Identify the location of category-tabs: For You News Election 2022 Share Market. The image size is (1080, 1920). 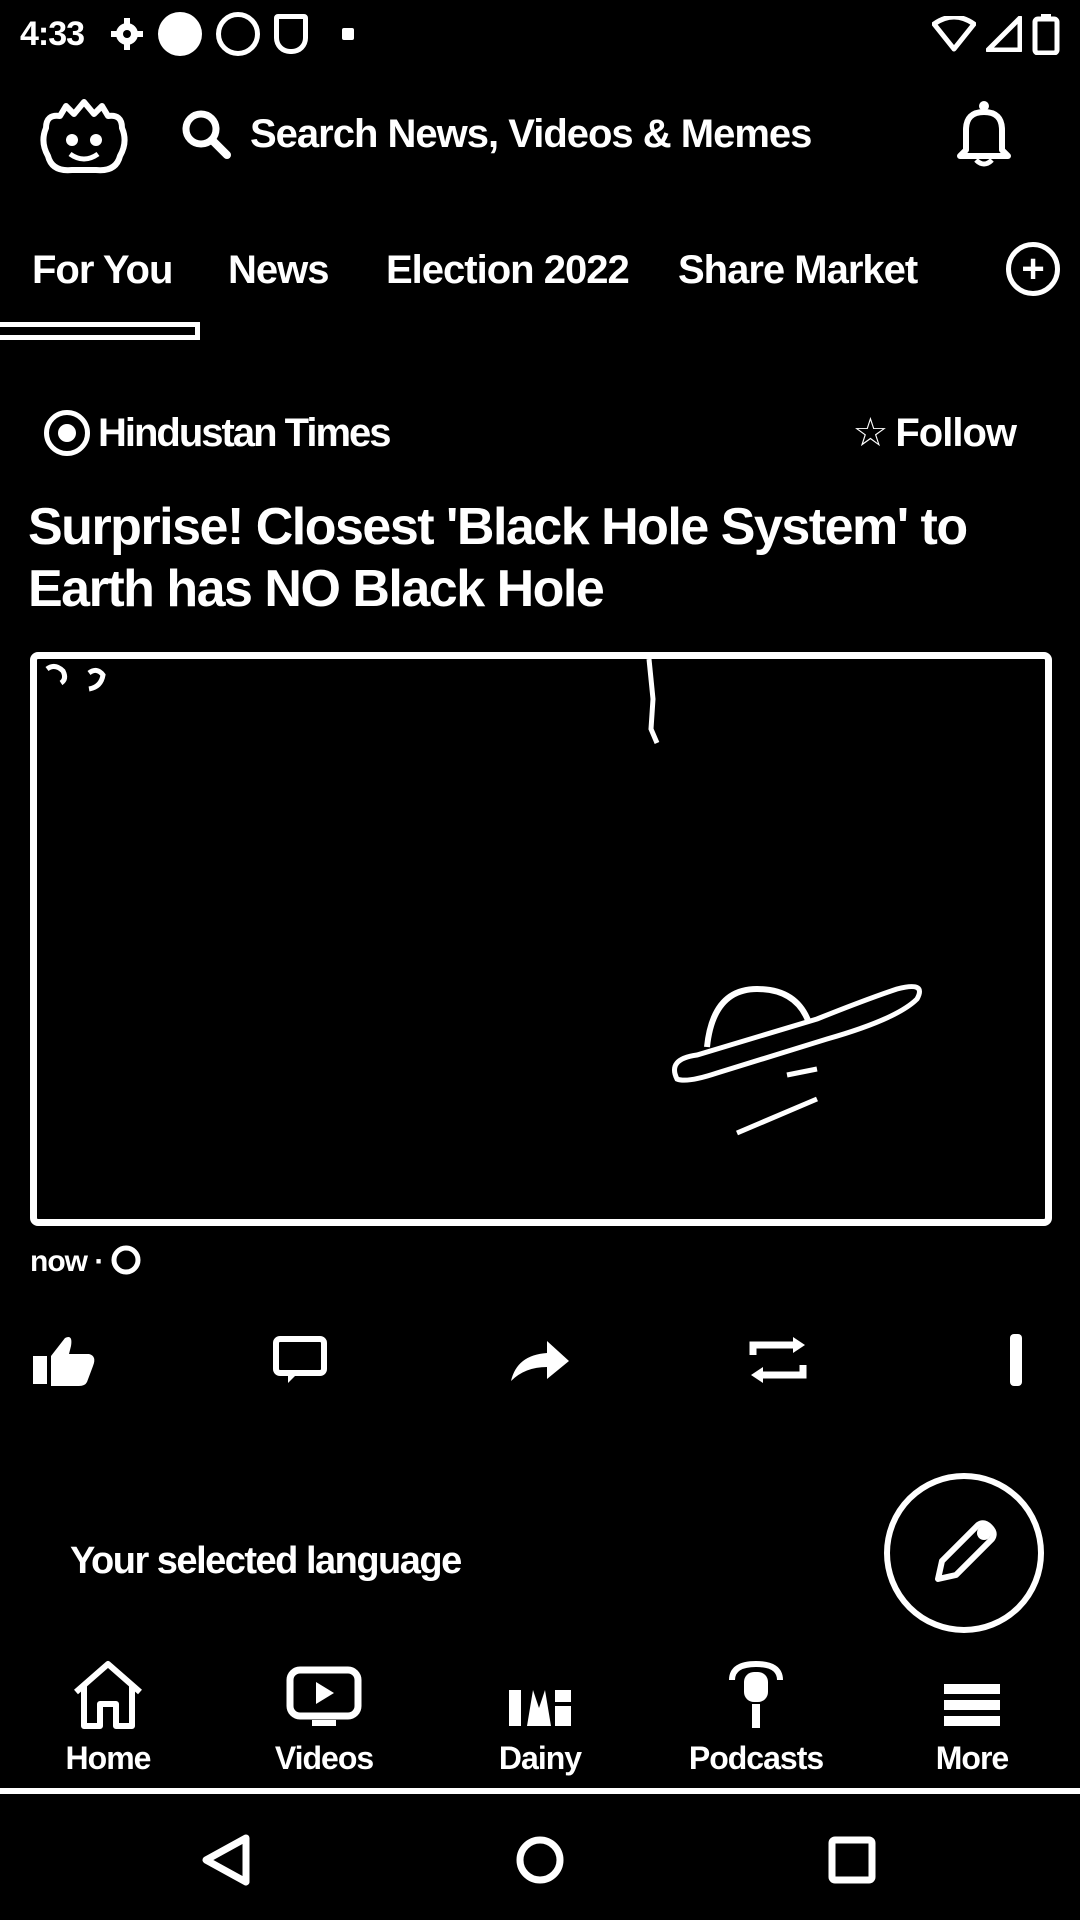
(540, 270).